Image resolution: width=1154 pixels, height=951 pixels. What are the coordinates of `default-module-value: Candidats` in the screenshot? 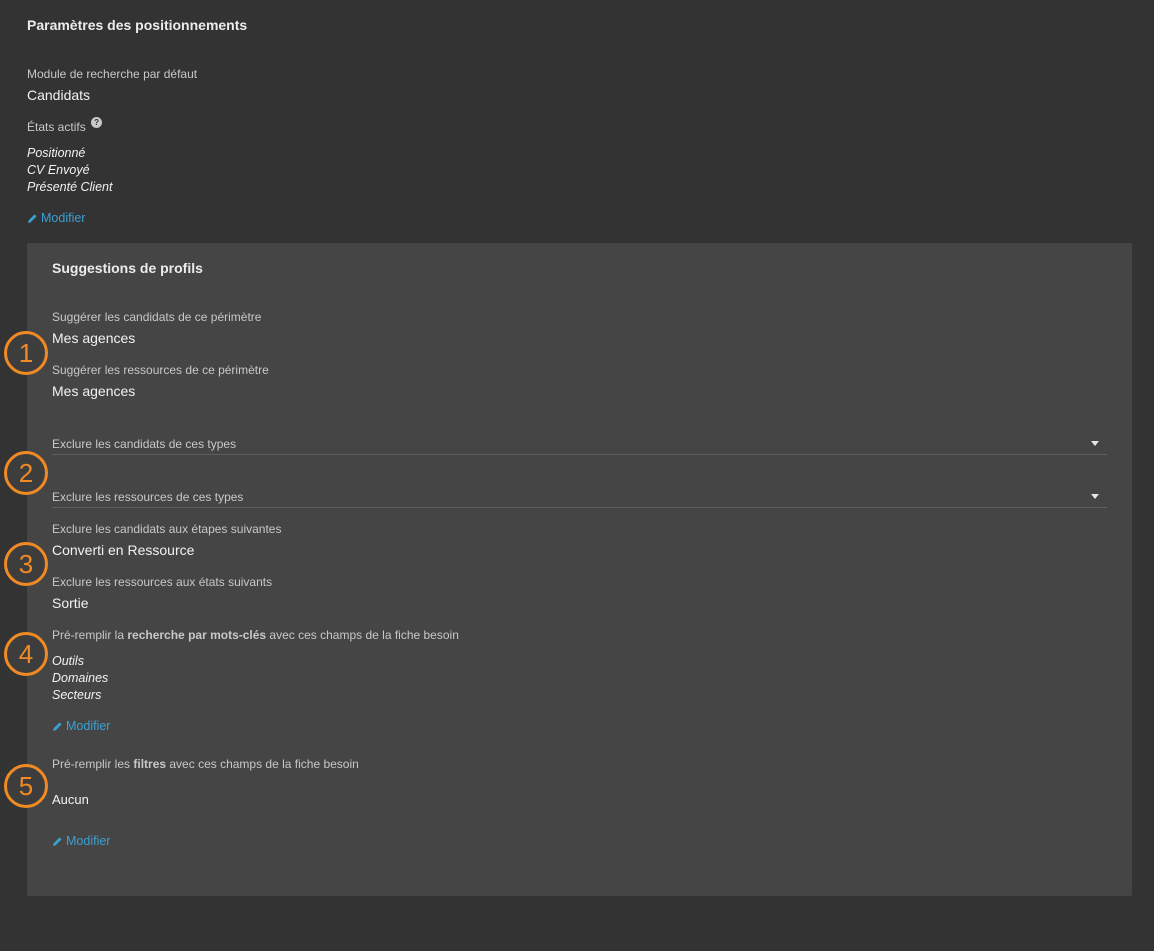 It's located at (59, 95).